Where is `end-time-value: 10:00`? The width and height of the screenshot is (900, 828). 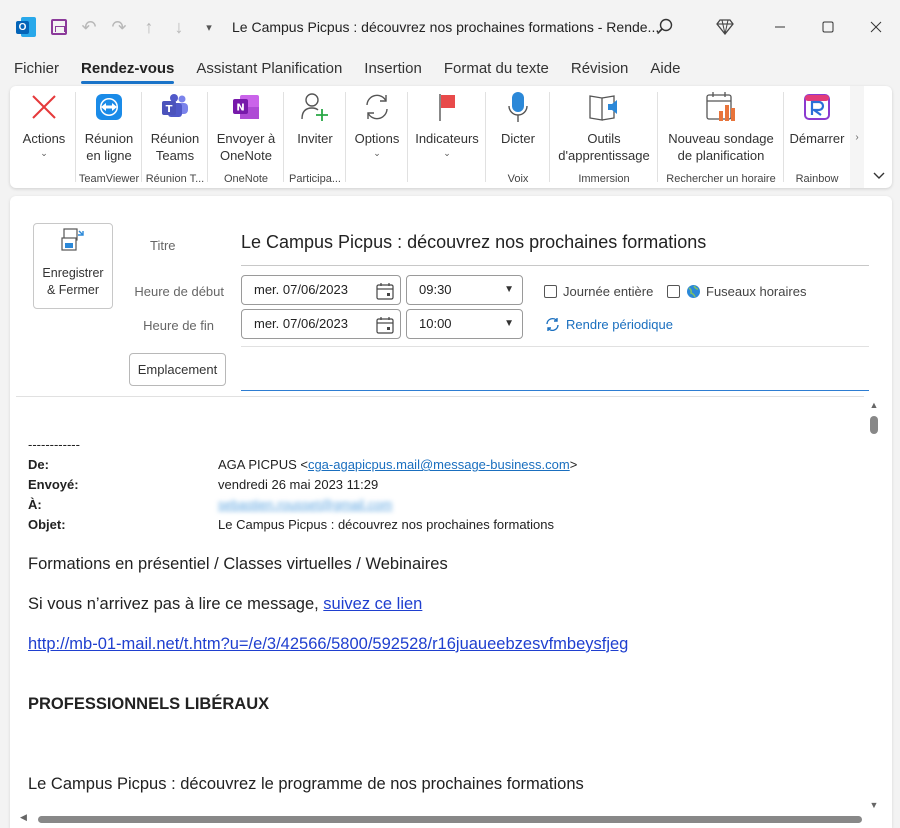 end-time-value: 10:00 is located at coordinates (435, 323).